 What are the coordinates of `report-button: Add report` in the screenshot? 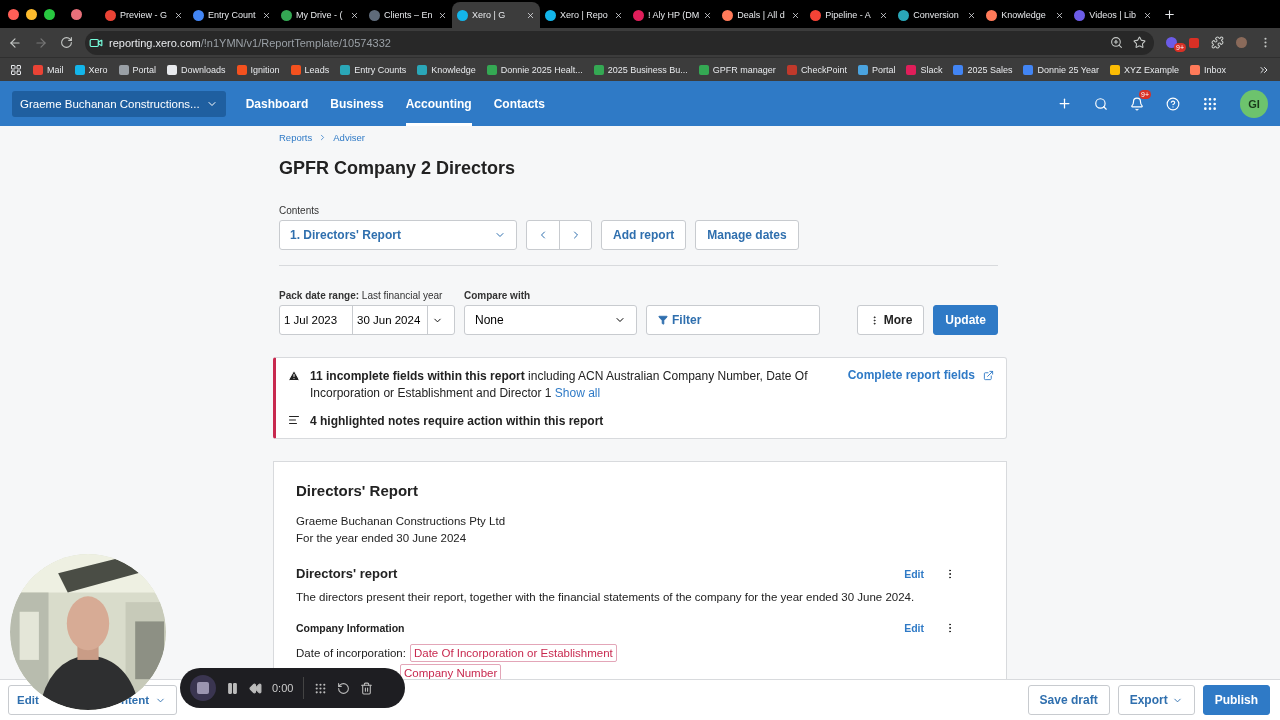 It's located at (644, 235).